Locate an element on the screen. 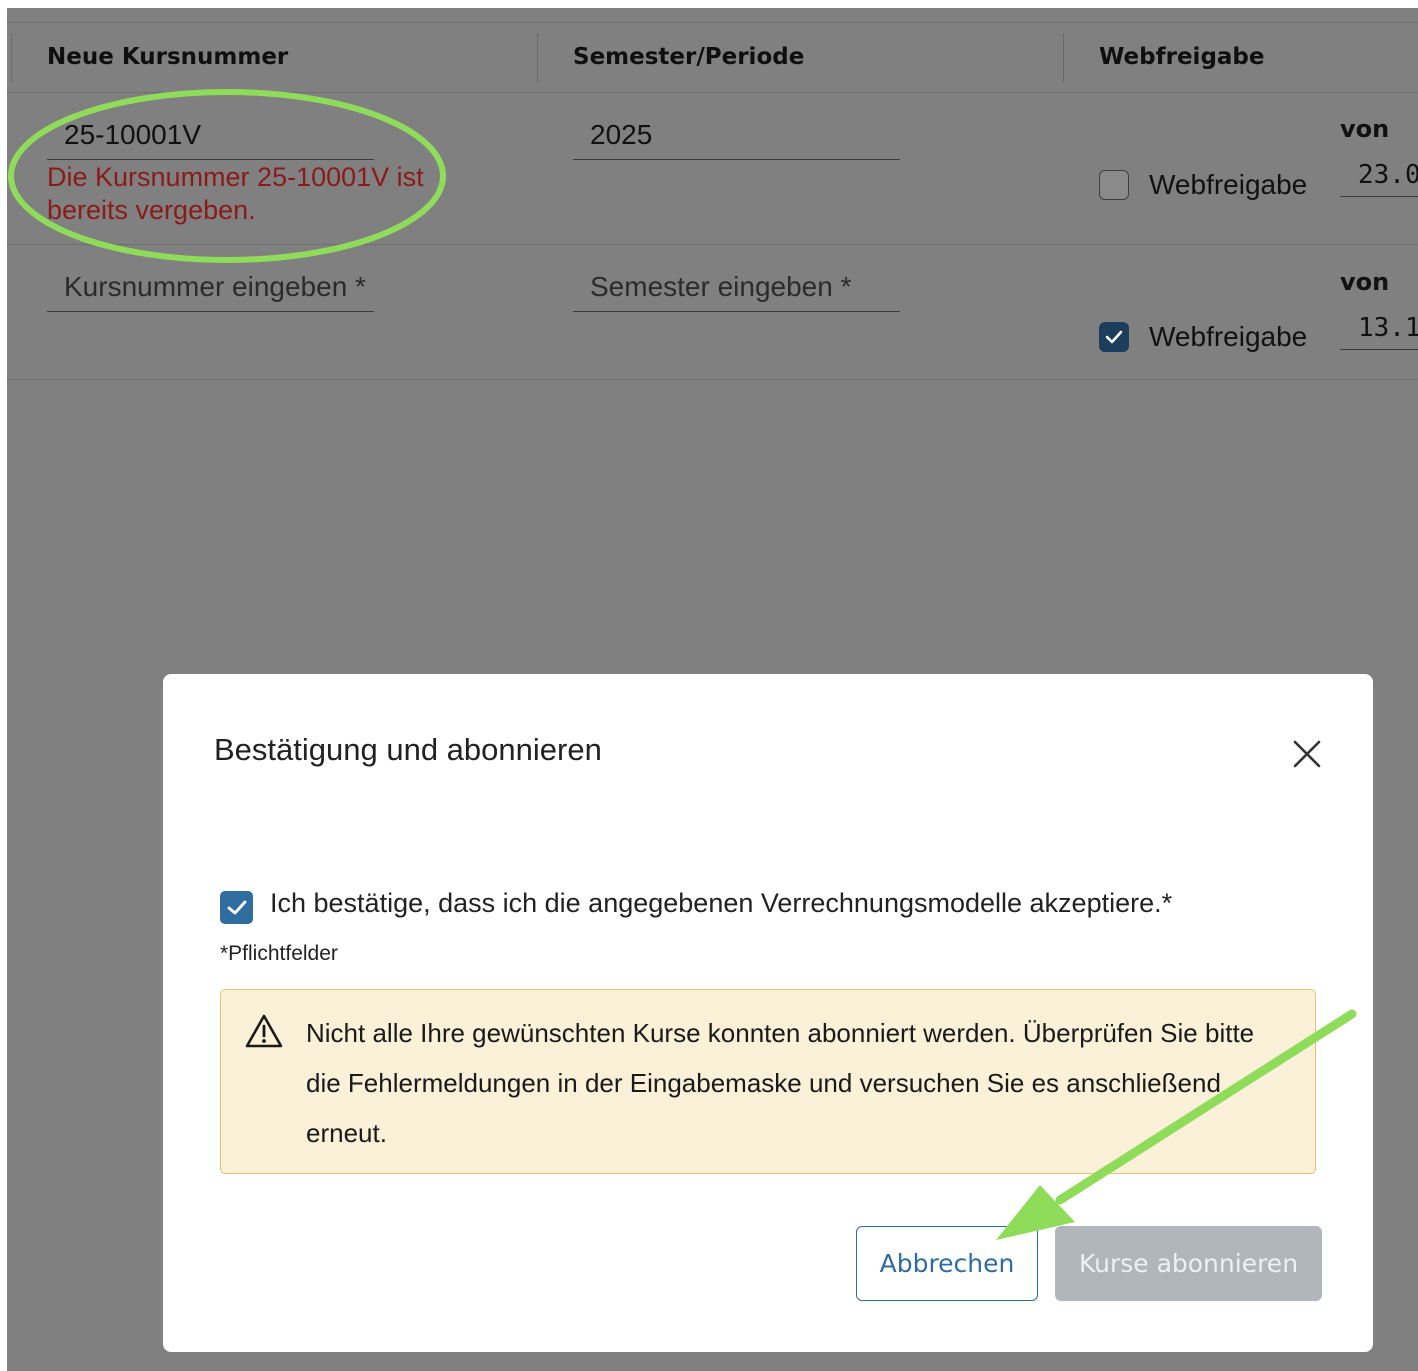  header-semester: Semester/Periode is located at coordinates (689, 57).